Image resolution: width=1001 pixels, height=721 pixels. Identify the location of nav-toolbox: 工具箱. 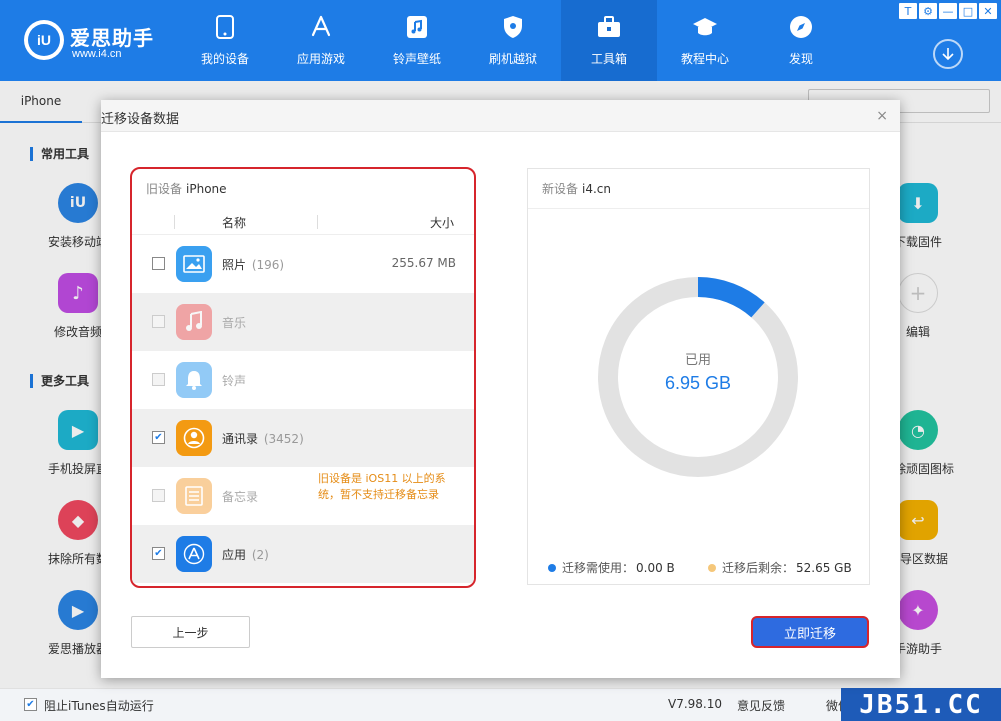
(609, 40).